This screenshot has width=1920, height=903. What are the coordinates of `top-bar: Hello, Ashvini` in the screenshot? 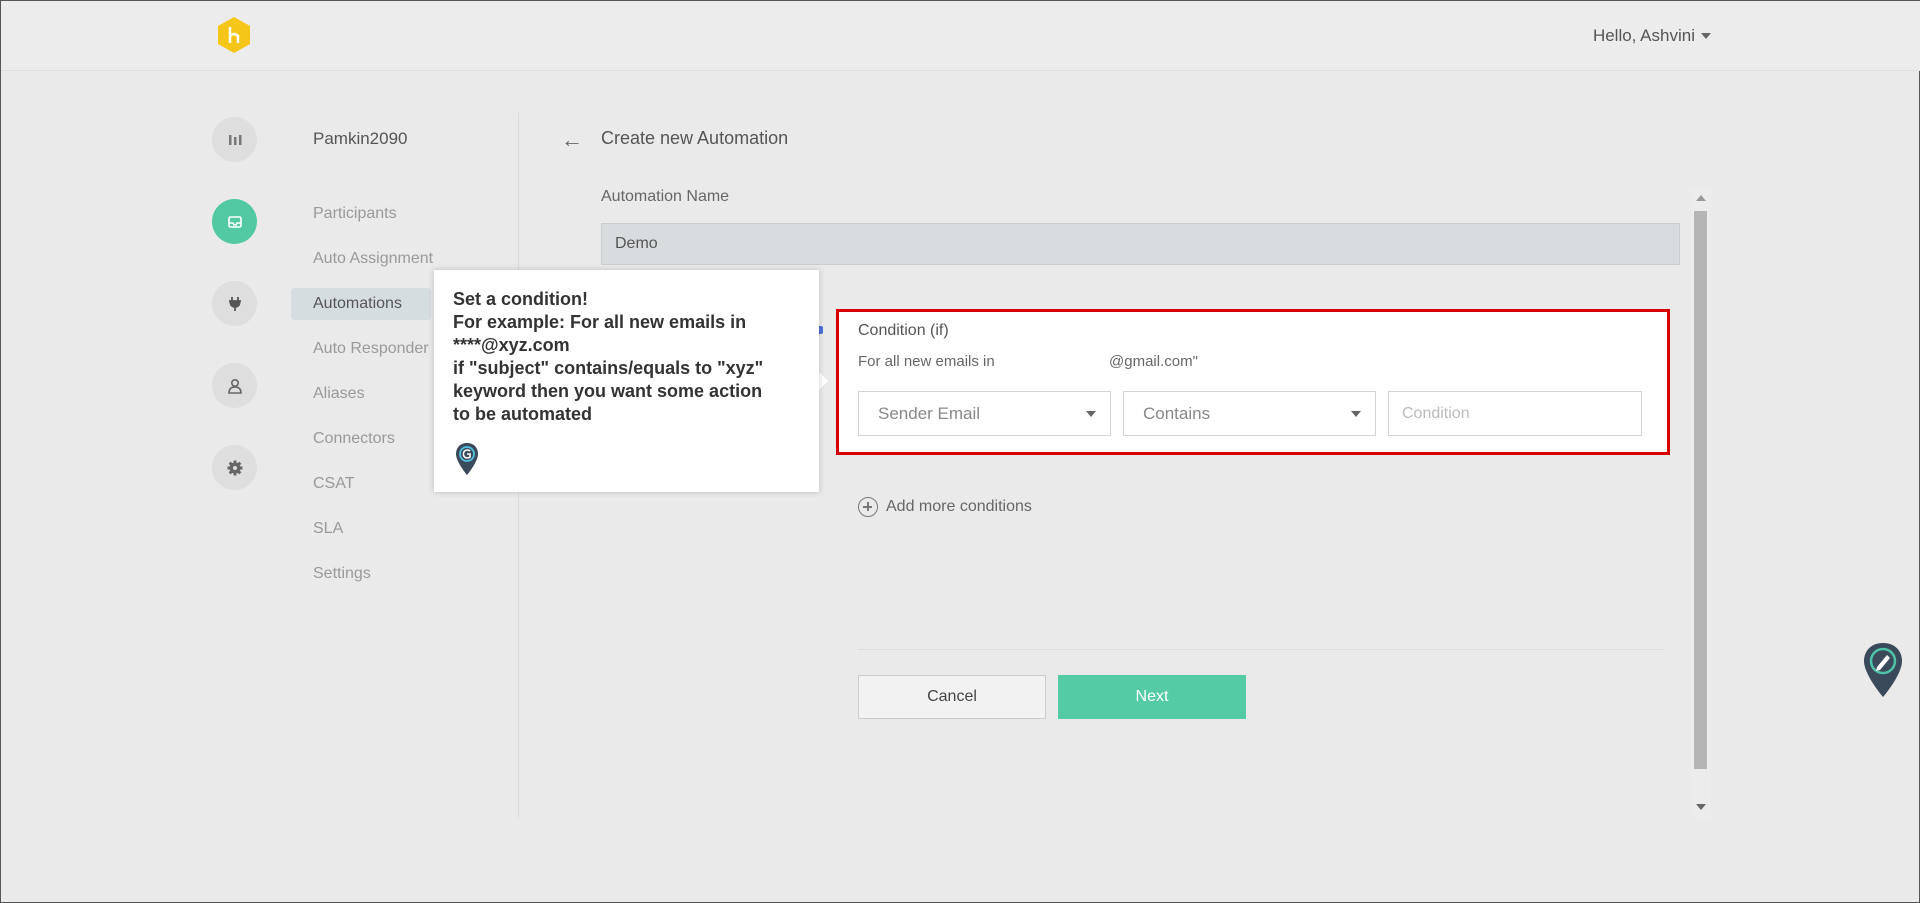 It's located at (960, 36).